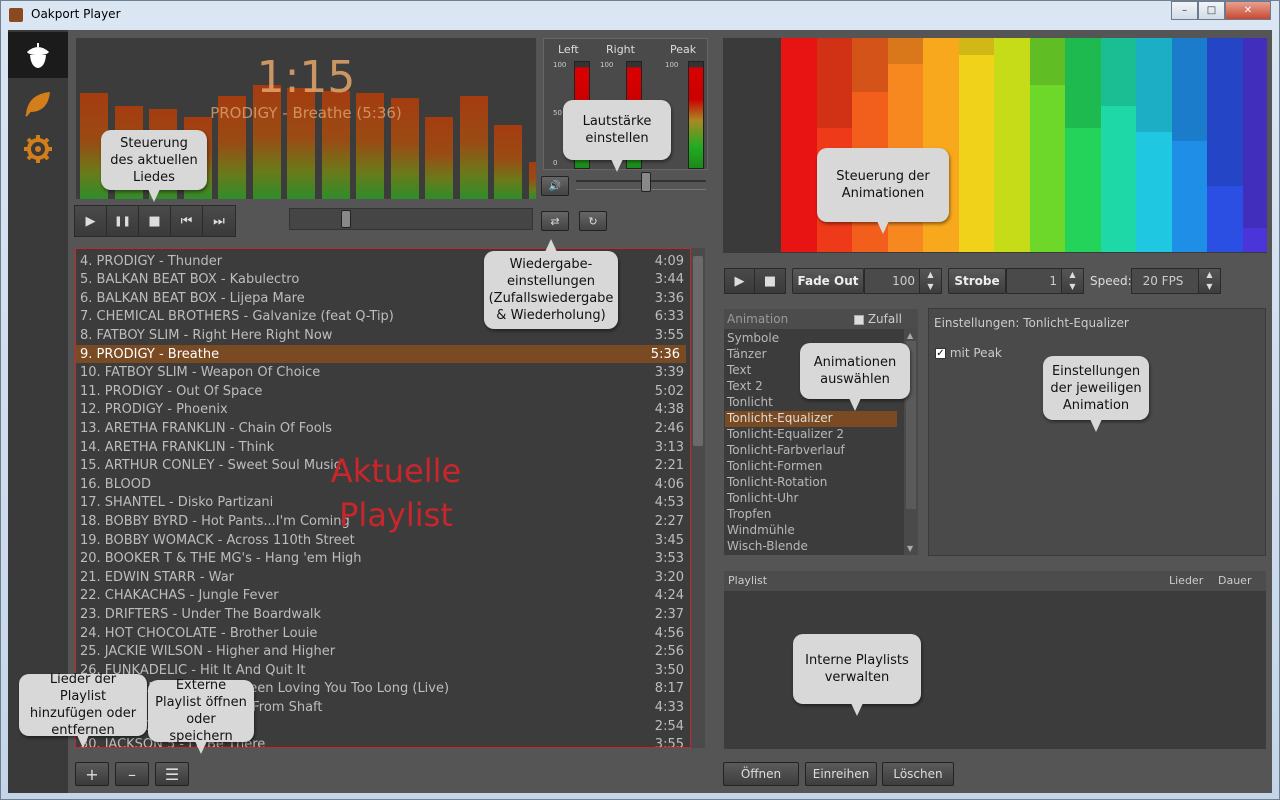 The height and width of the screenshot is (800, 1280). Describe the element at coordinates (383, 410) in the screenshot. I see `playlist-row: 12. PRODIGY - Phoenix 4:38` at that location.